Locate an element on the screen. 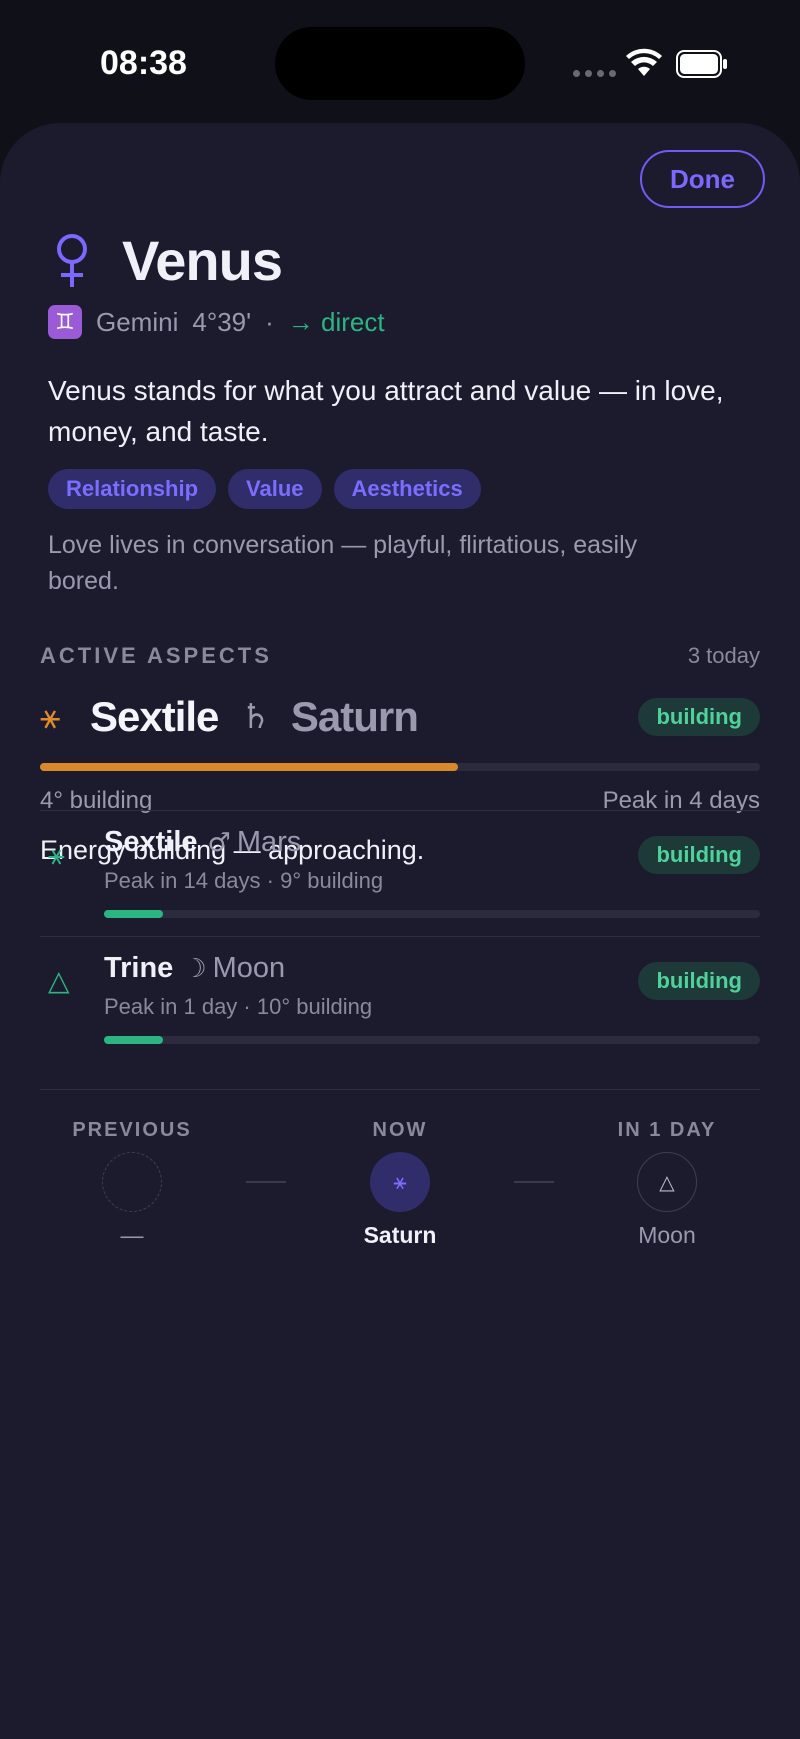 This screenshot has width=800, height=1739. tag-relationship: Relationship is located at coordinates (132, 489).